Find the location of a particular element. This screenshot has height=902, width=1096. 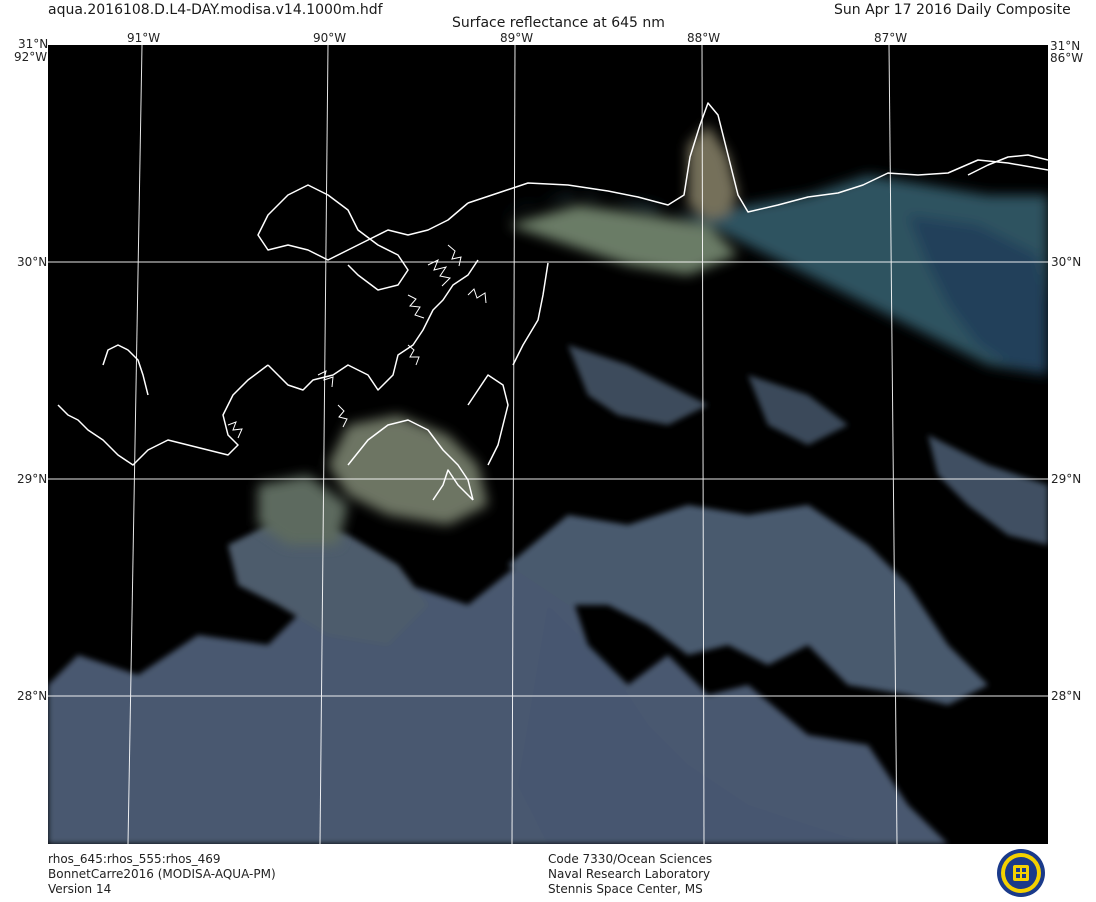

nrl-seal-icon is located at coordinates (1021, 873).